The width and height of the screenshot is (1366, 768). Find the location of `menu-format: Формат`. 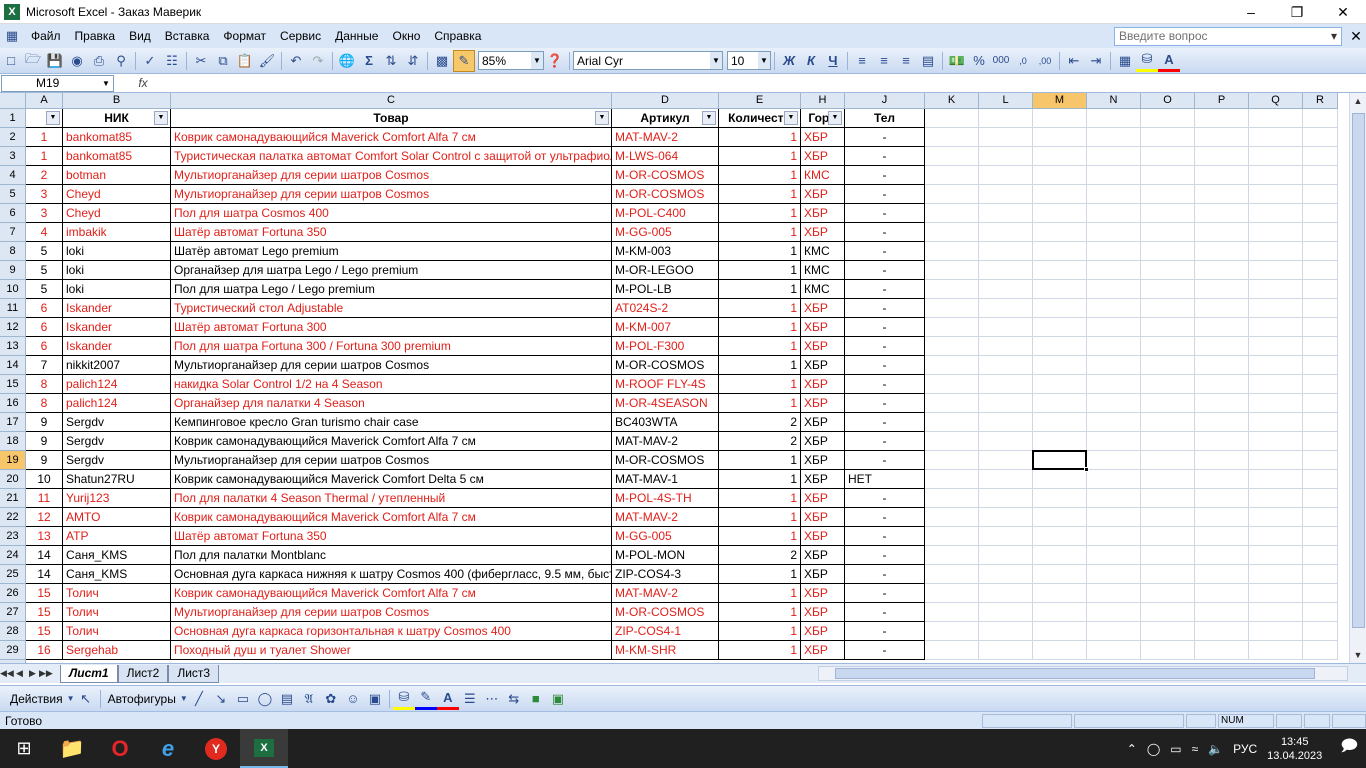

menu-format: Формат is located at coordinates (244, 36).